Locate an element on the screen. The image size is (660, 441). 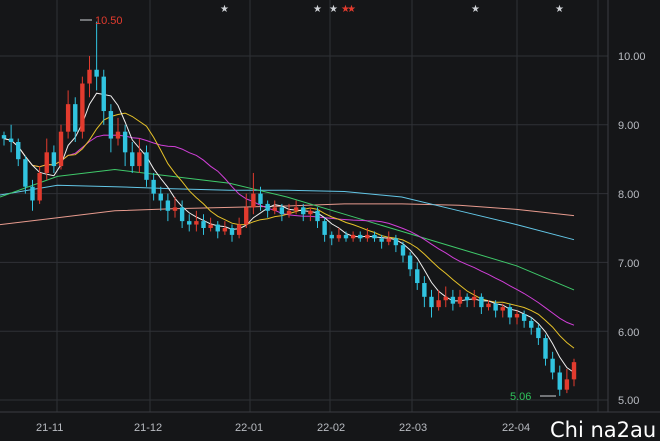
x-tick-label: 21-12 is located at coordinates (148, 428).